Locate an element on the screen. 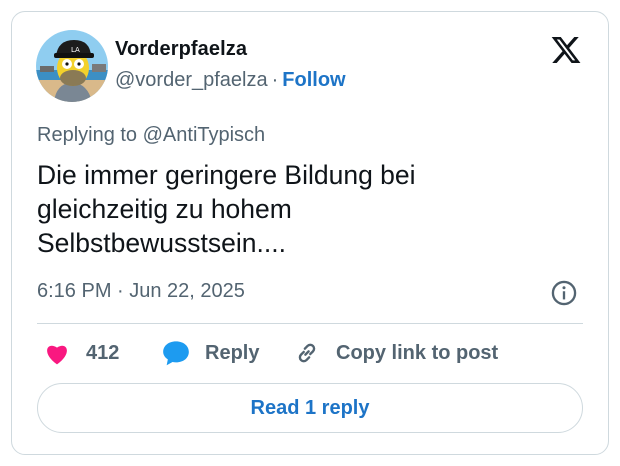  like-button: 412 is located at coordinates (80, 353).